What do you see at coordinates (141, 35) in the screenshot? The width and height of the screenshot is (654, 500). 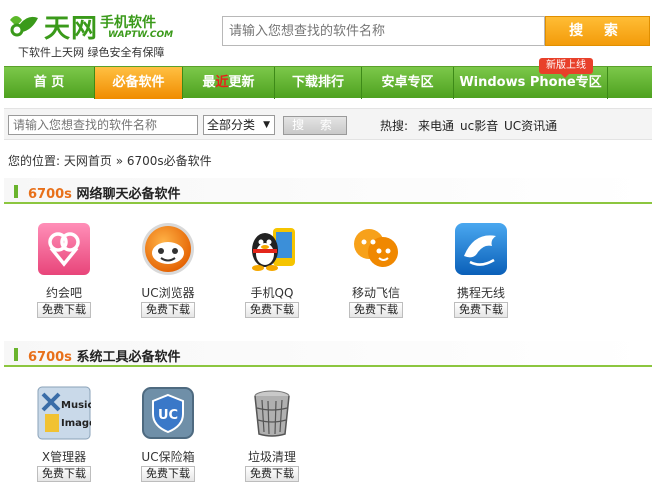 I see `logo-domain: WAPTW.COM` at bounding box center [141, 35].